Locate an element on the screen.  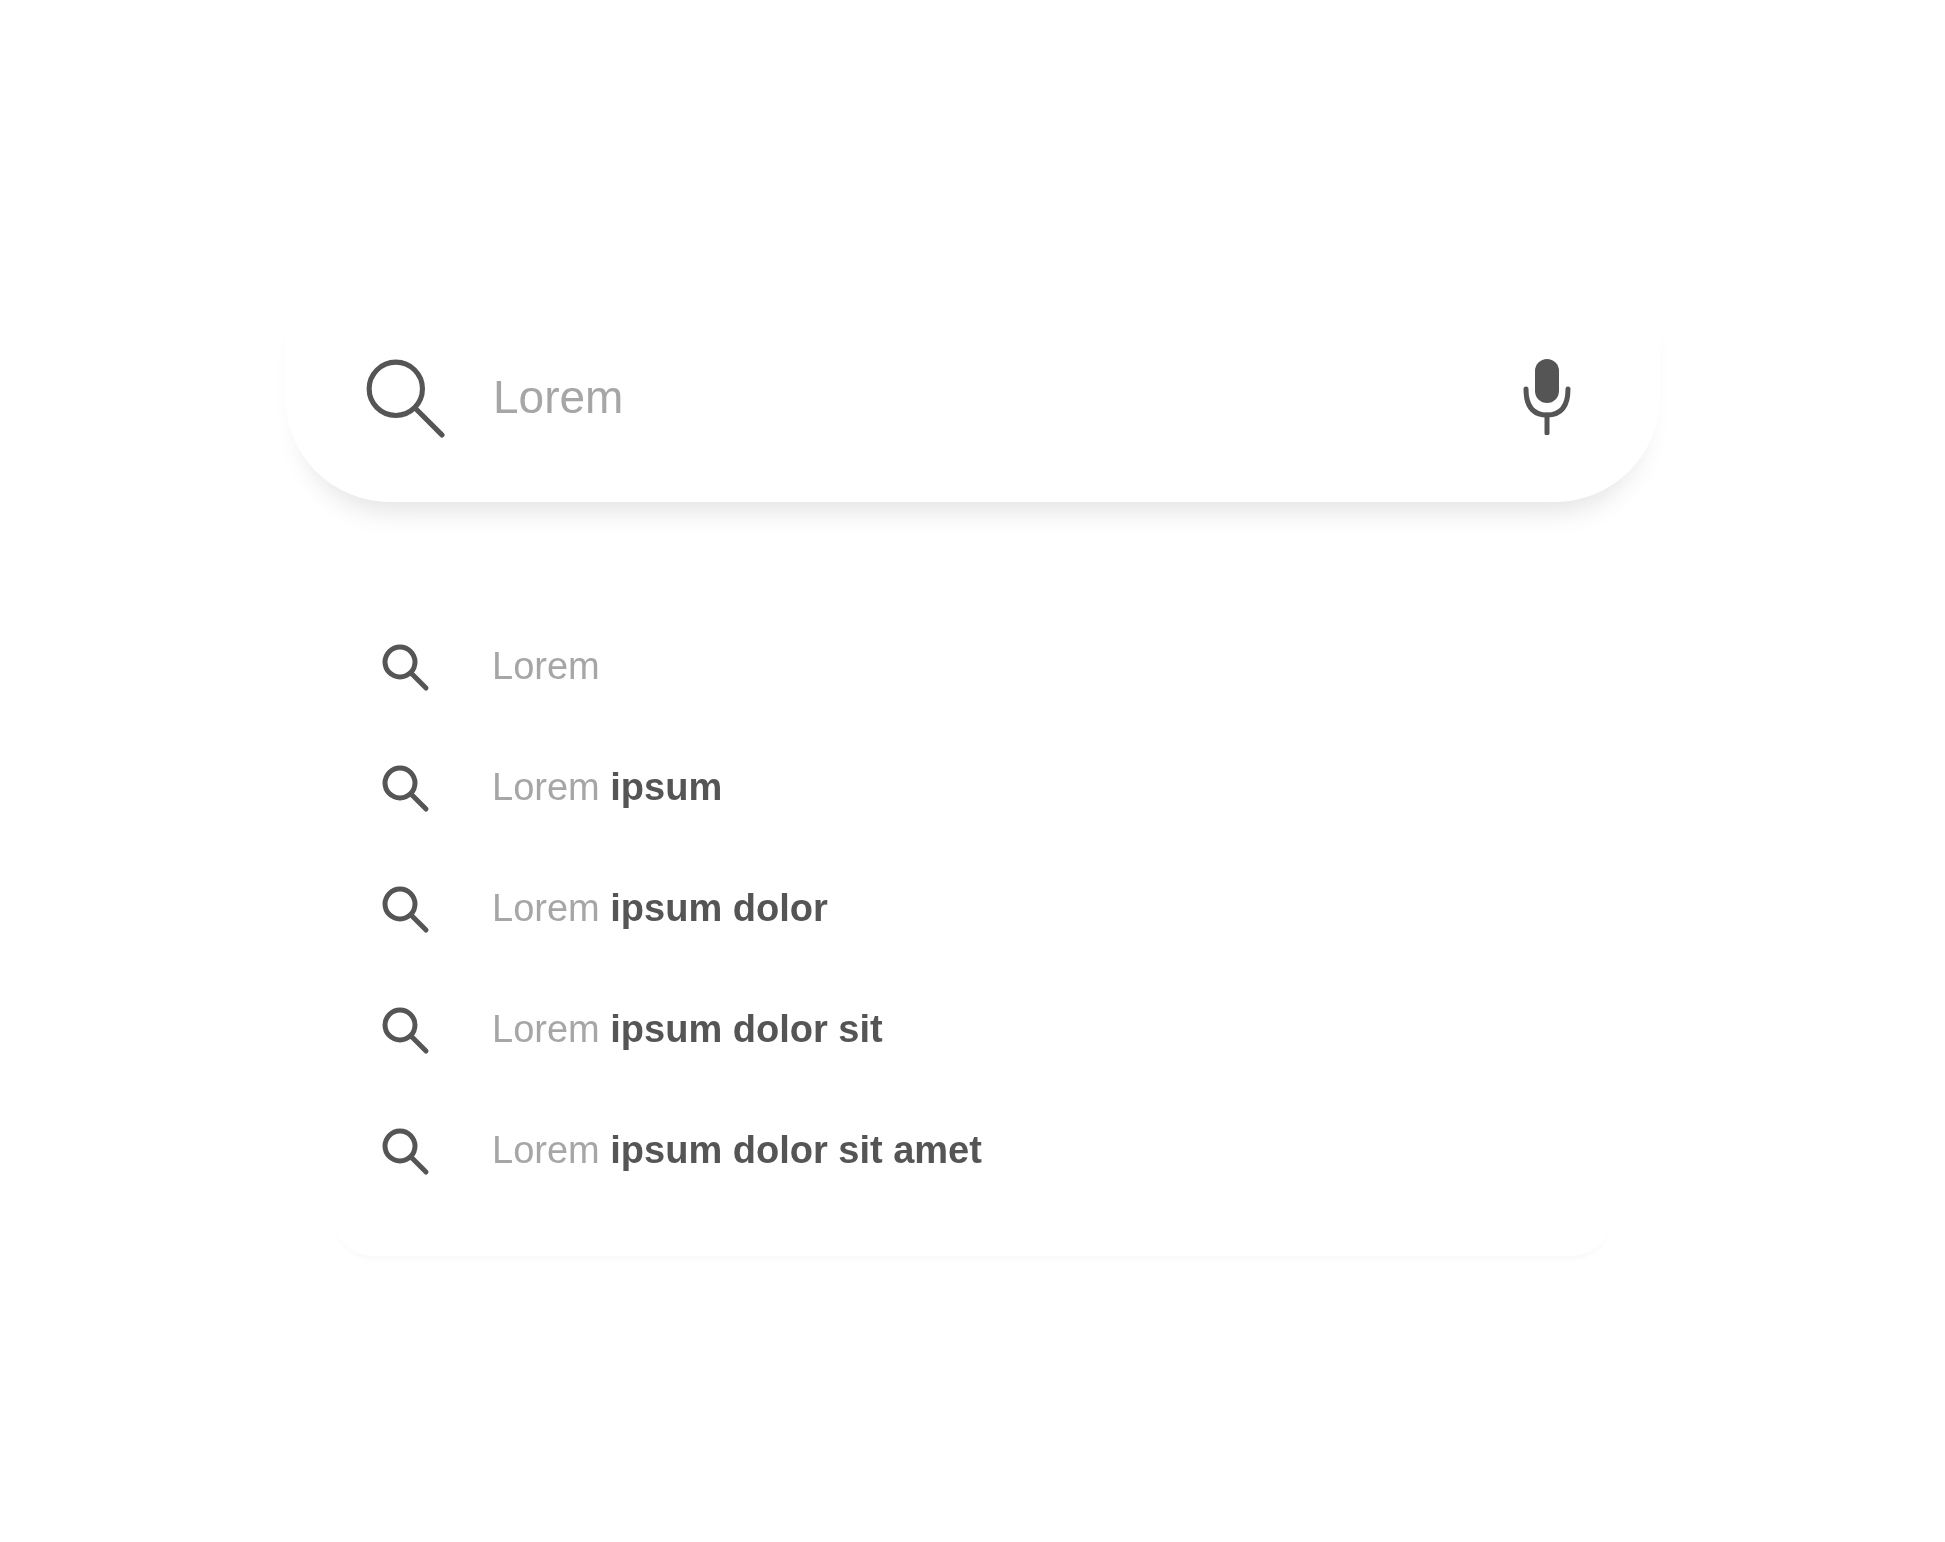
microphone-button is located at coordinates (1547, 397).